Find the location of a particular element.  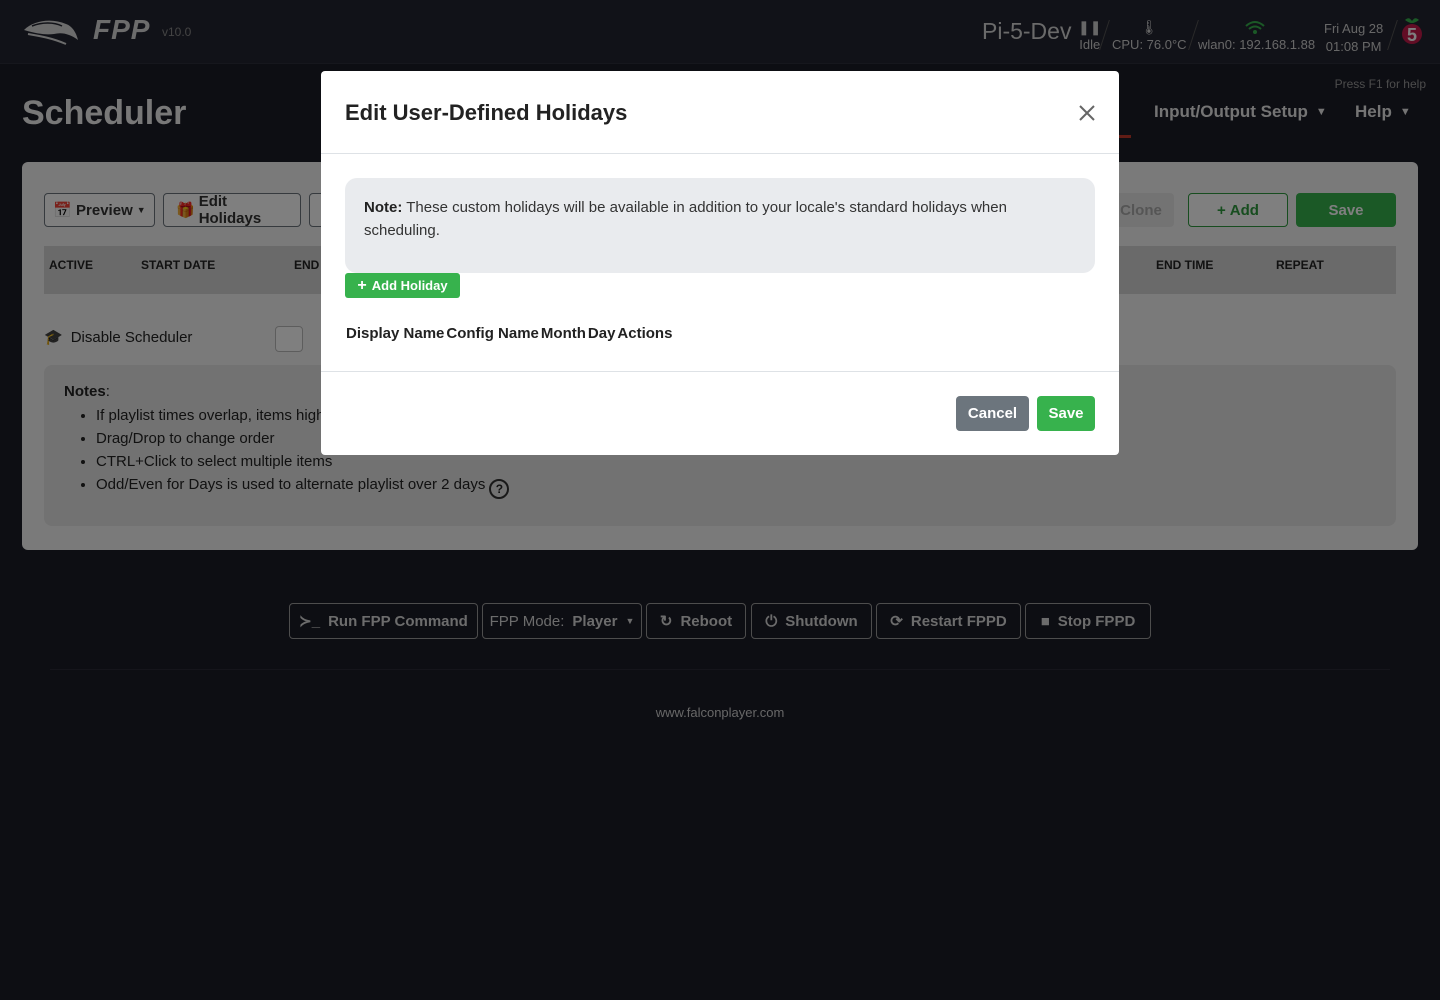

add-holiday-label: Add Holiday is located at coordinates (409, 285).